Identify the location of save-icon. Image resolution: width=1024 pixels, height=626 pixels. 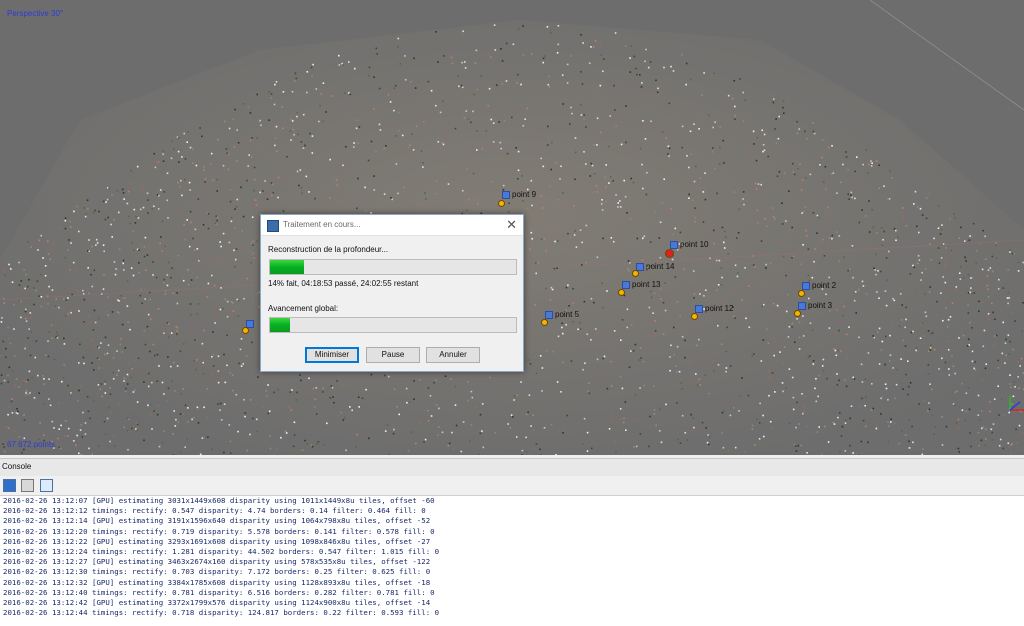
(9, 485).